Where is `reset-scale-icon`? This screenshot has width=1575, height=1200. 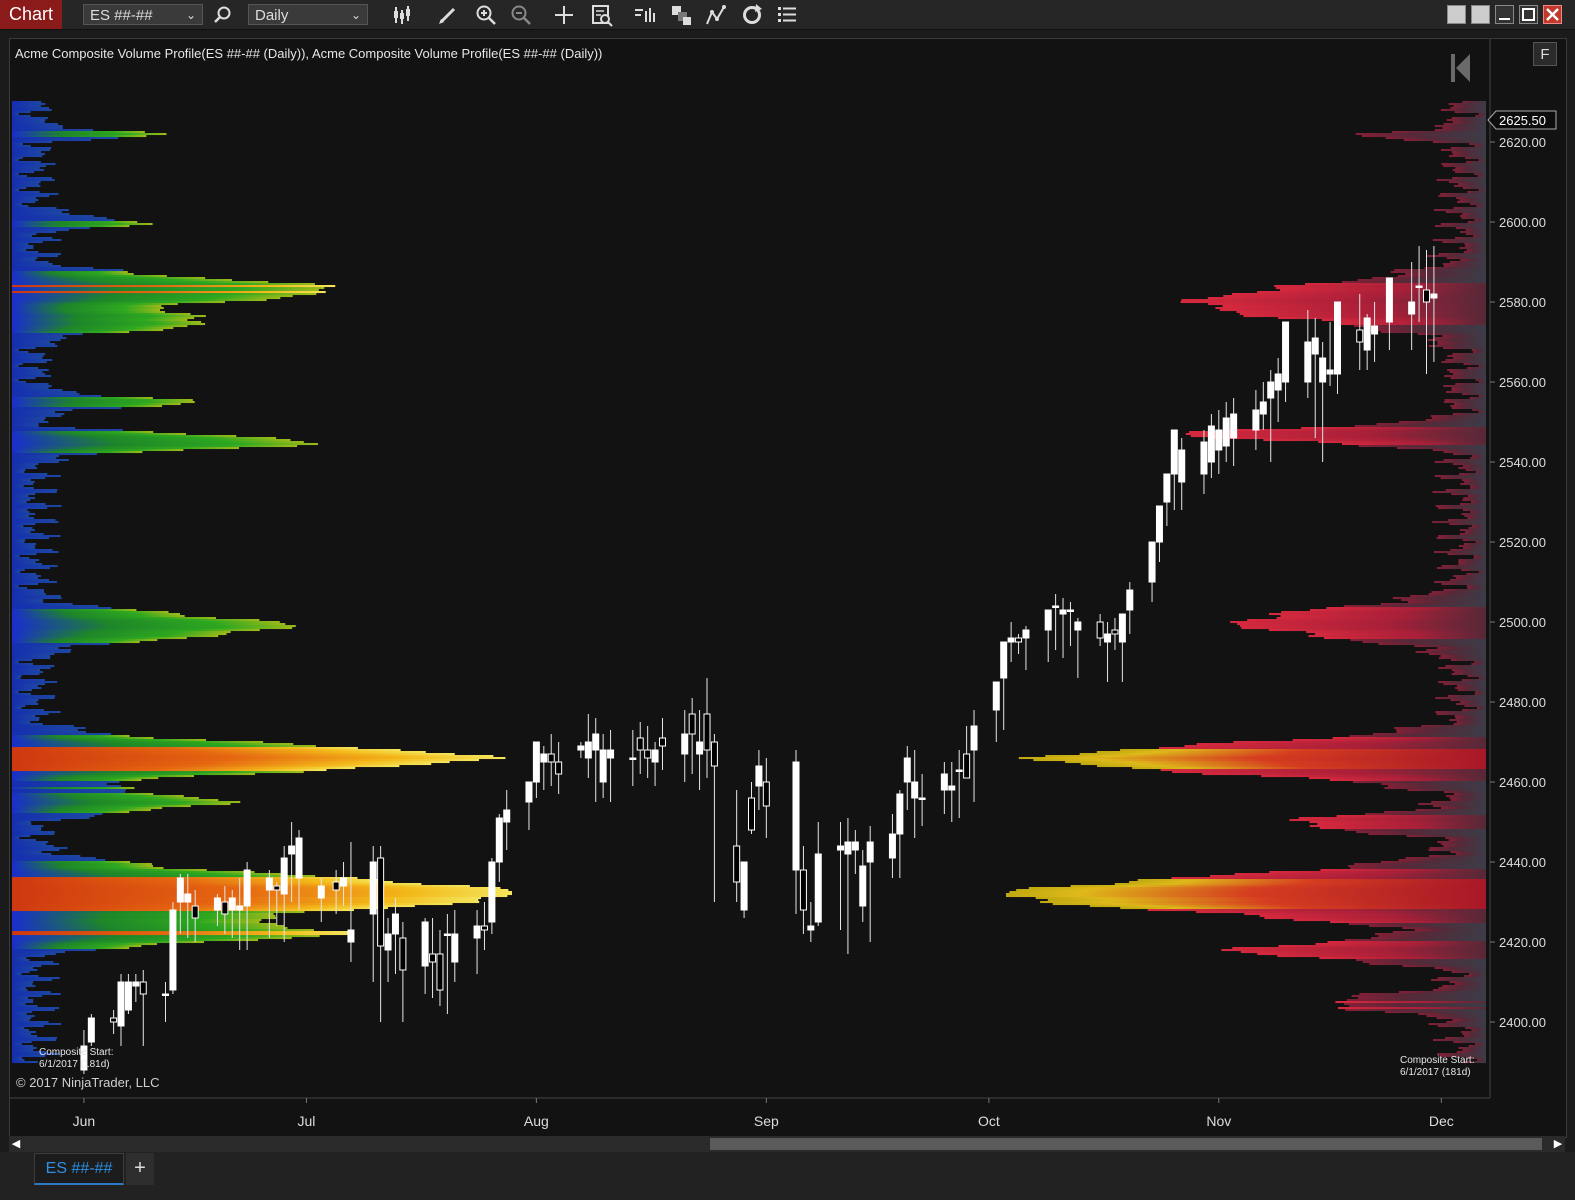
reset-scale-icon is located at coordinates (1460, 68).